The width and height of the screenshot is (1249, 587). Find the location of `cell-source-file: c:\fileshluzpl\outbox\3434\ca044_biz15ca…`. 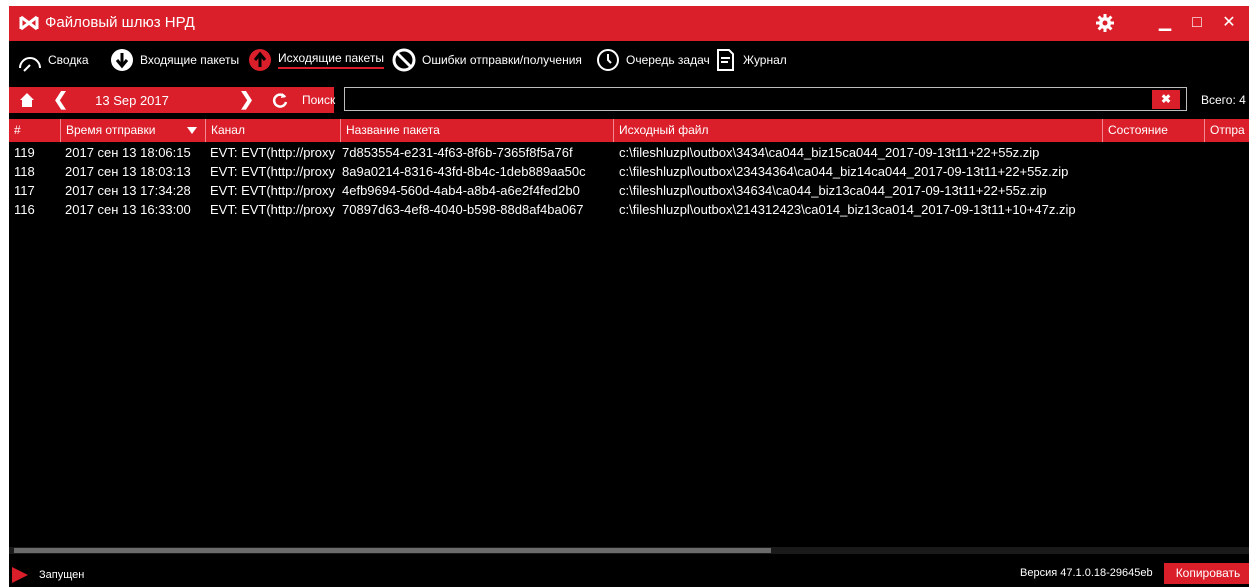

cell-source-file: c:\fileshluzpl\outbox\3434\ca044_biz15ca… is located at coordinates (829, 152).